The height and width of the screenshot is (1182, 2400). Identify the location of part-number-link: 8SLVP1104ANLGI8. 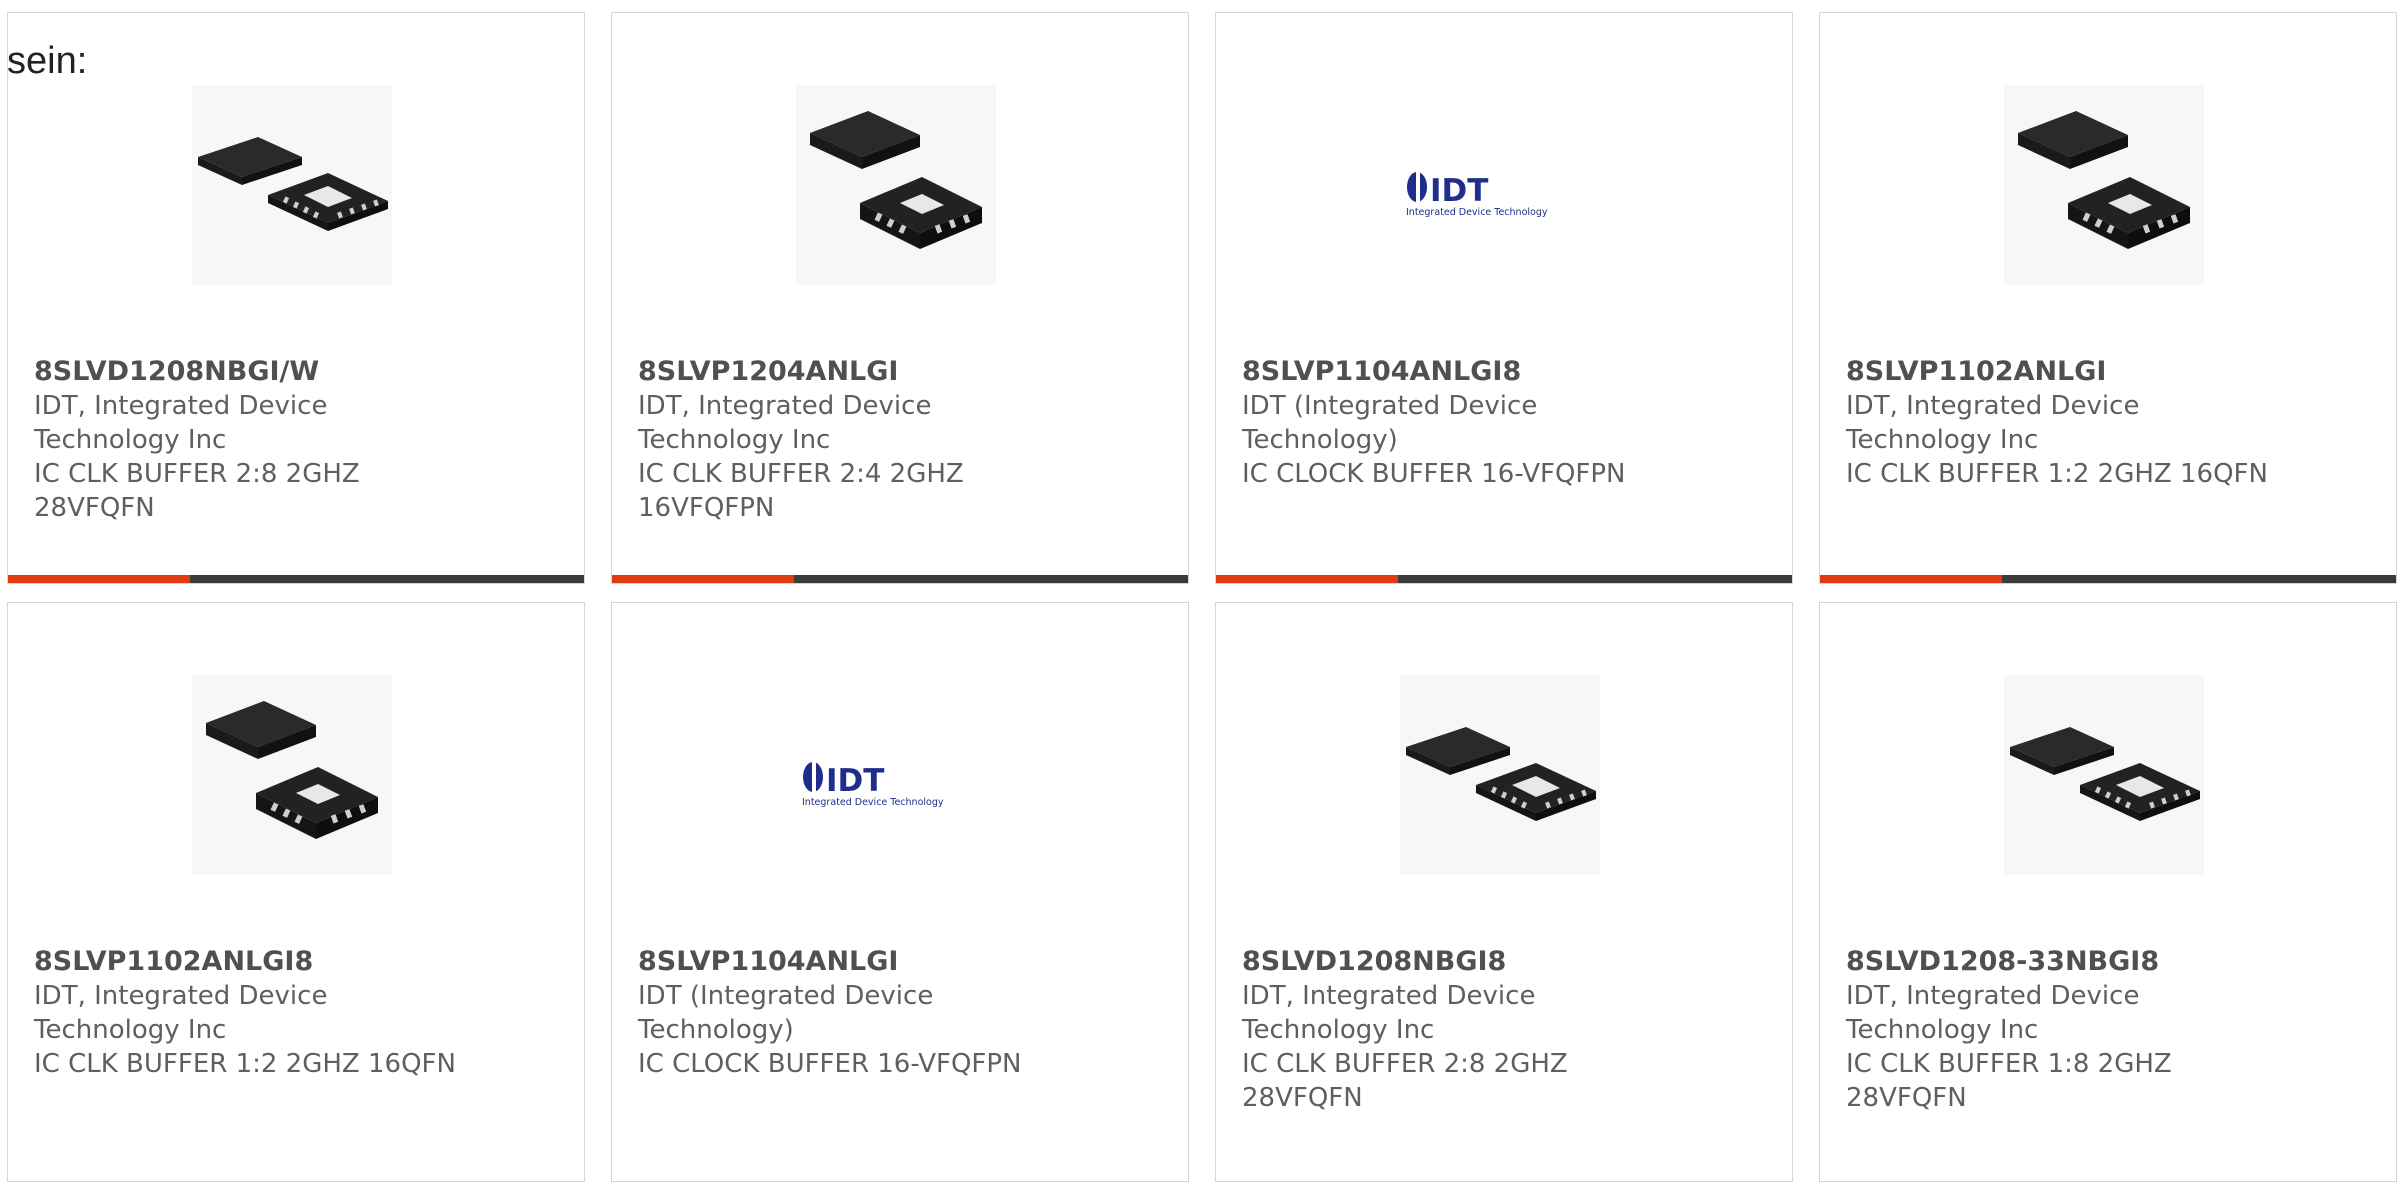
(1502, 372).